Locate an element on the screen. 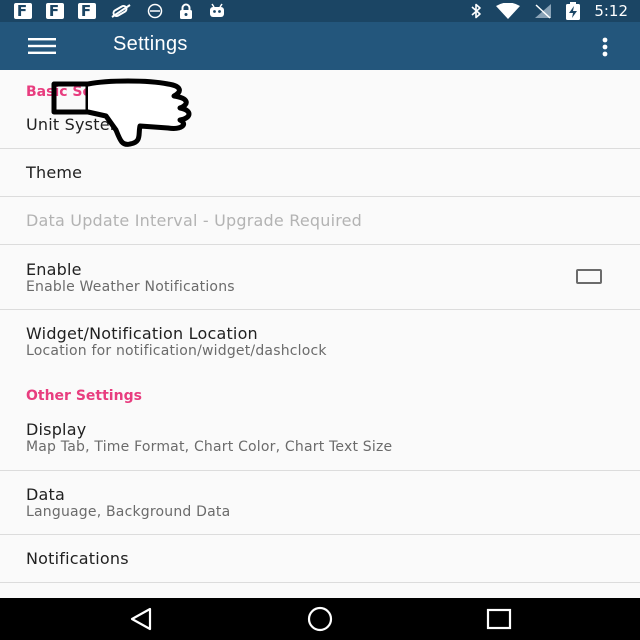 The width and height of the screenshot is (640, 640). setting-title: Widget/Notification Location is located at coordinates (142, 333).